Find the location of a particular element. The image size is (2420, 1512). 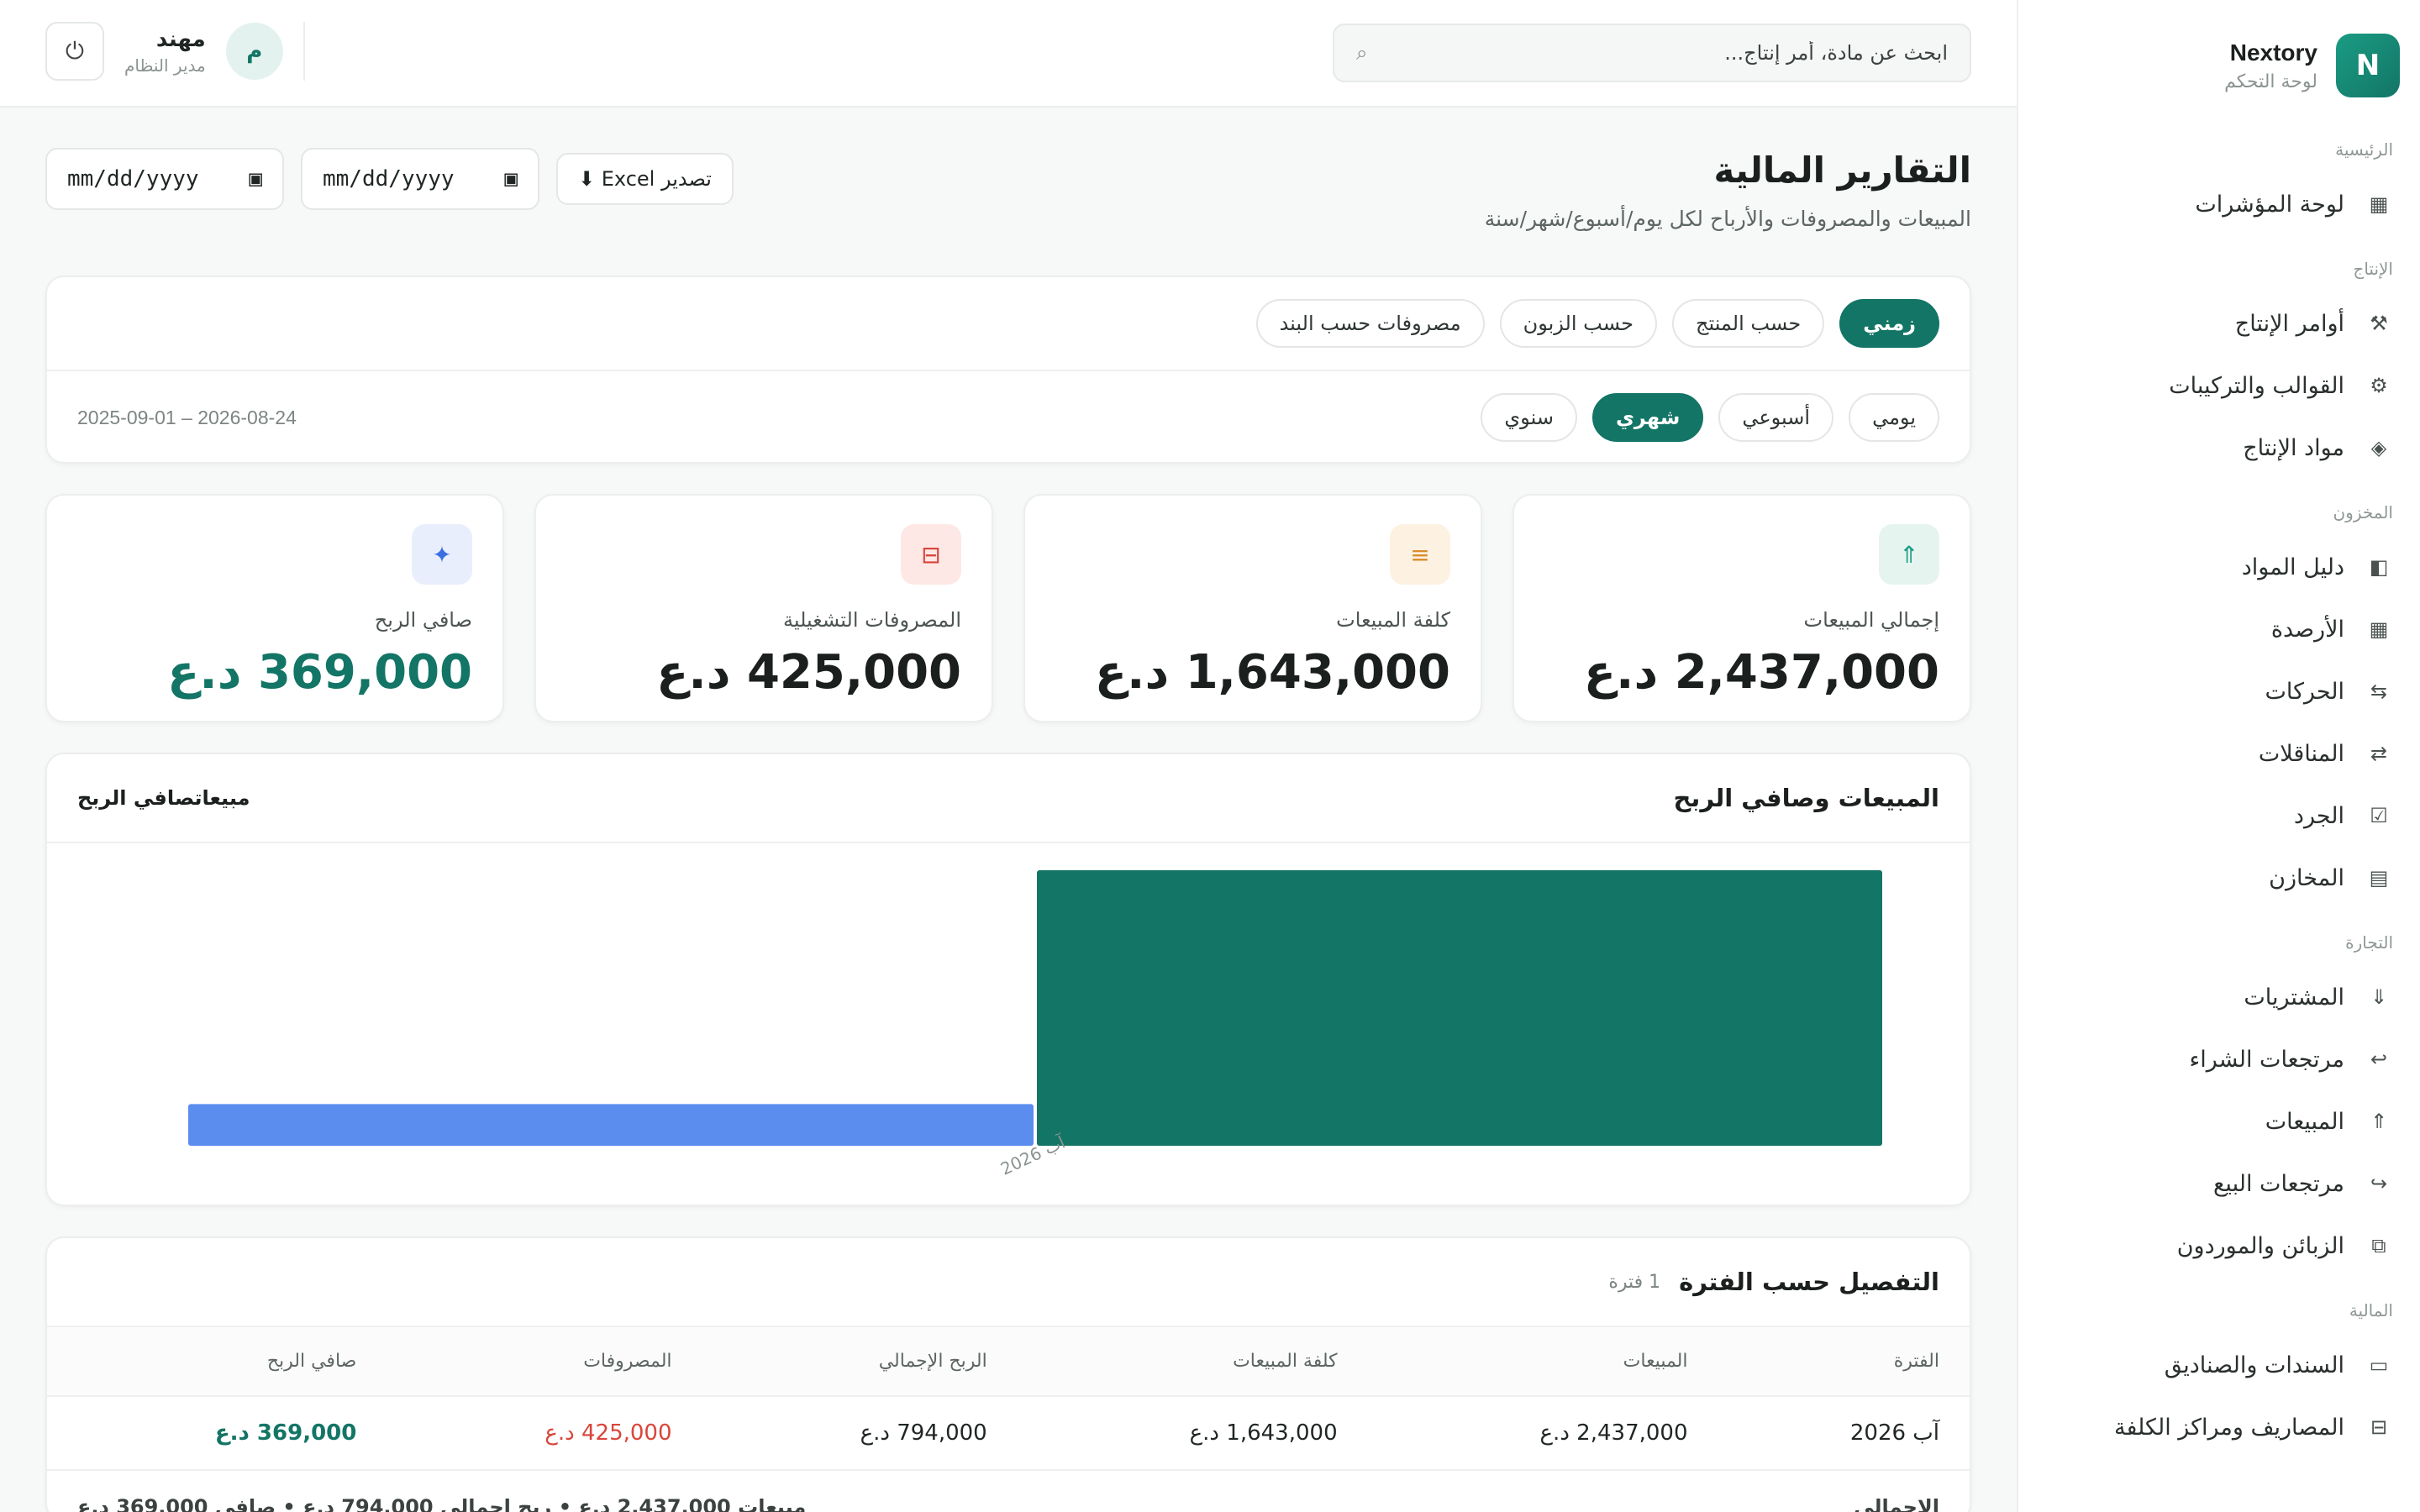

sidebar-item-label: الزبائن والموردون is located at coordinates (2260, 1245).